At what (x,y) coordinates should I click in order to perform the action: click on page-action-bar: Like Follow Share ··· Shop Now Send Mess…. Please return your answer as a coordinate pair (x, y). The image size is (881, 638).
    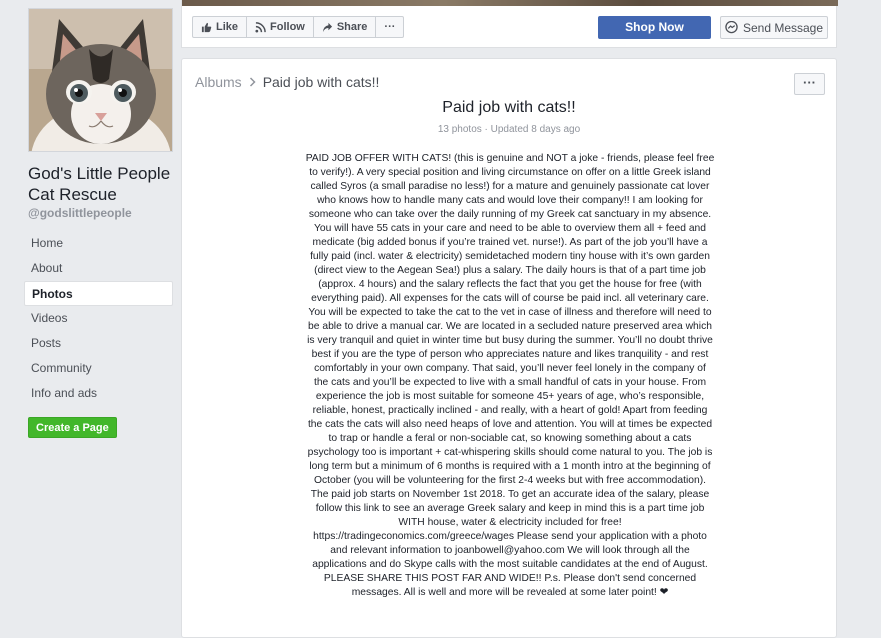
    Looking at the image, I should click on (509, 24).